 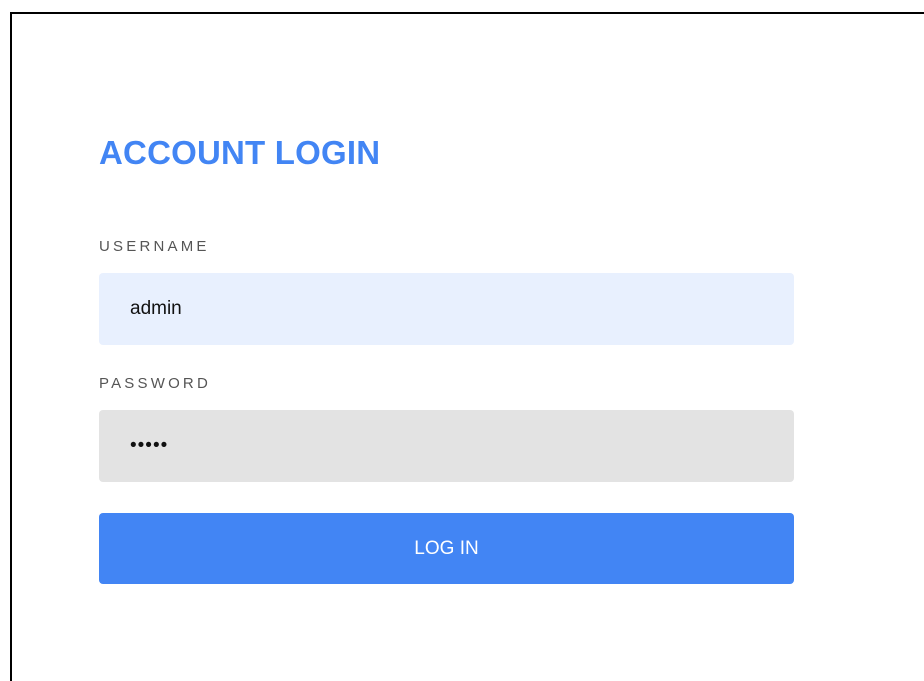 What do you see at coordinates (446, 446) in the screenshot?
I see `password-input` at bounding box center [446, 446].